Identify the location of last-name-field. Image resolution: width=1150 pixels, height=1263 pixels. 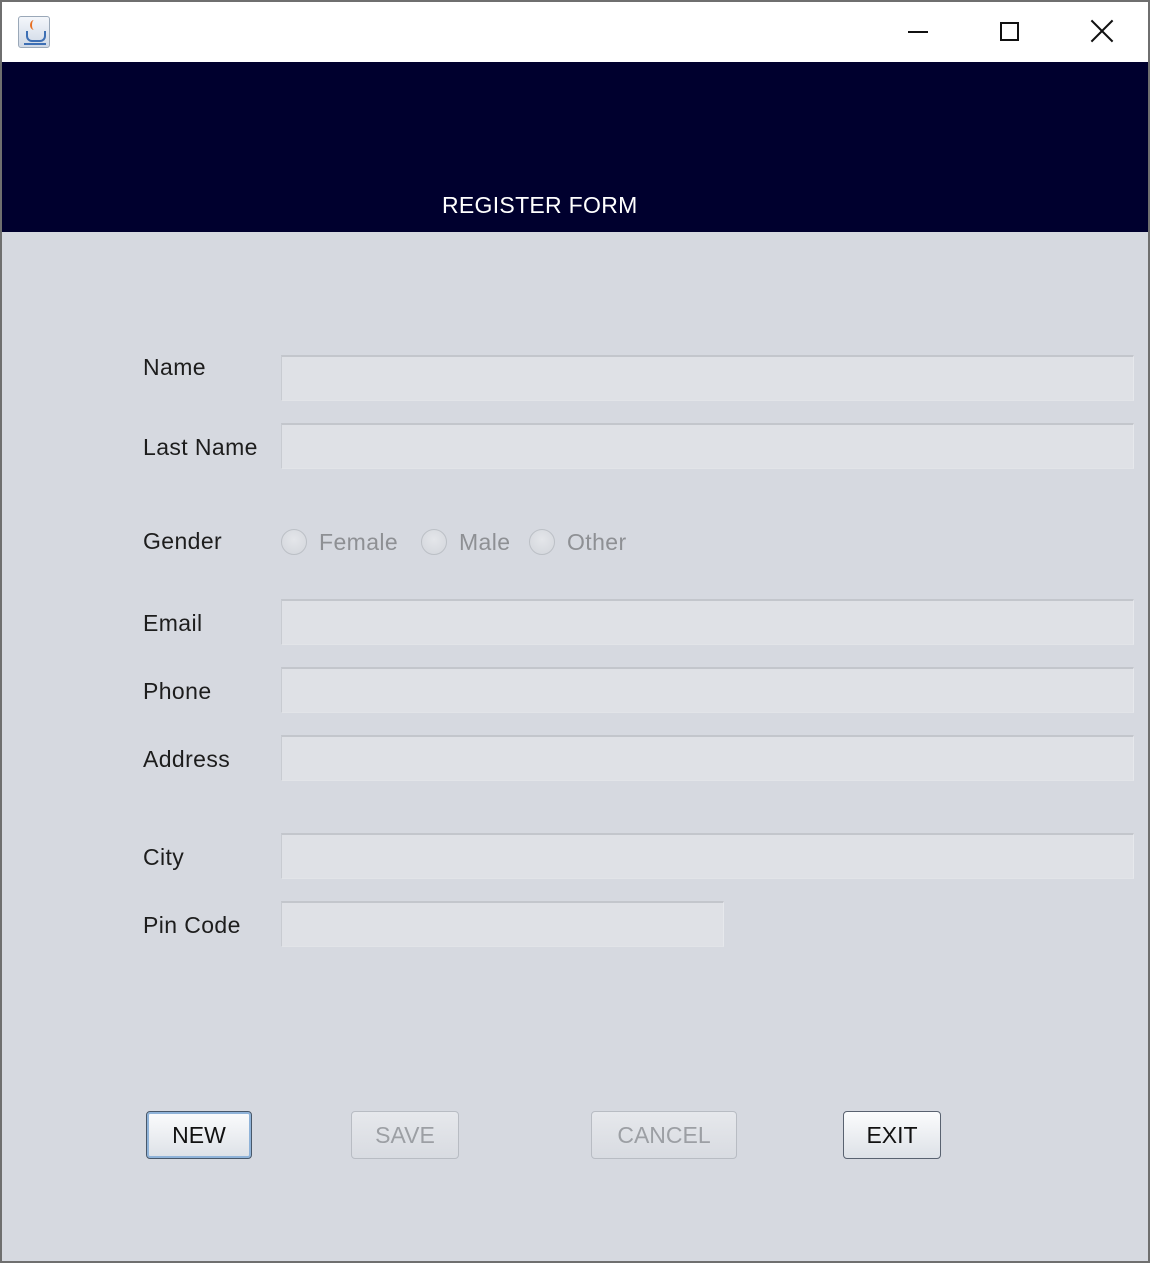
(707, 446).